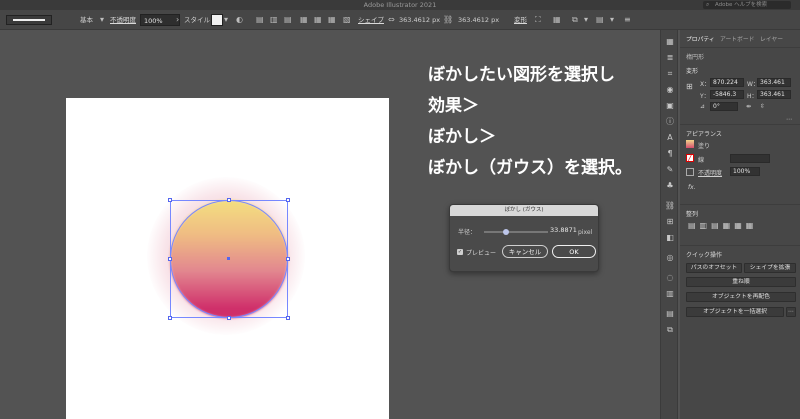  I want to click on brush-icon: ✎, so click(670, 170).